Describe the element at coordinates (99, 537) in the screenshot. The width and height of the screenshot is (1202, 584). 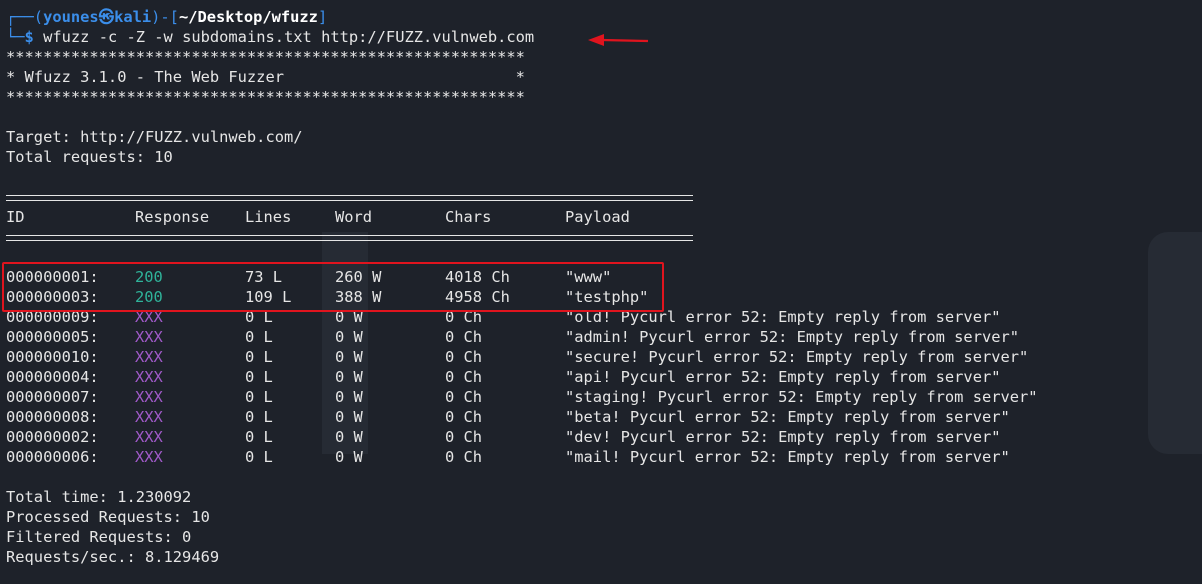
I see `summary-filtered: Filtered Requests: 0` at that location.